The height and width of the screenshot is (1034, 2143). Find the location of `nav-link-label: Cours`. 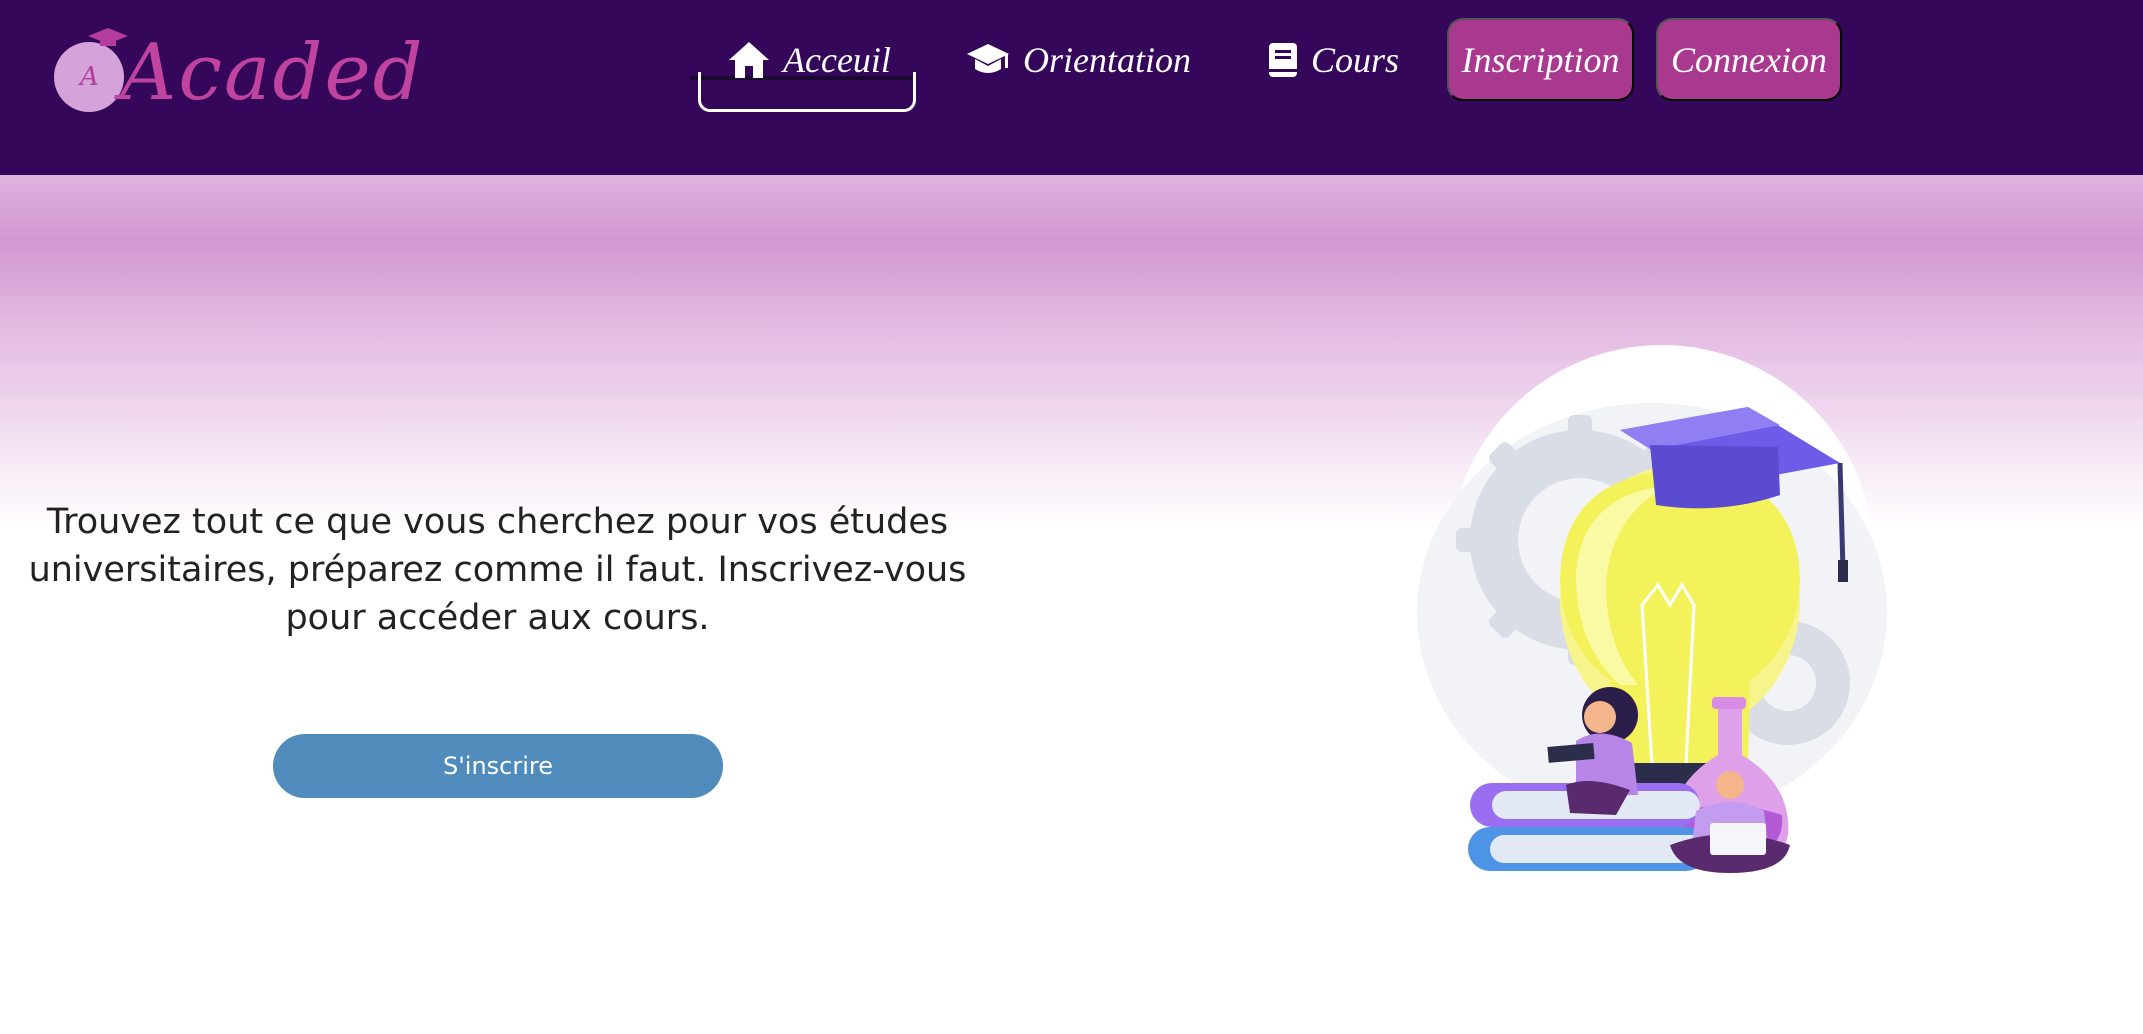

nav-link-label: Cours is located at coordinates (1355, 60).